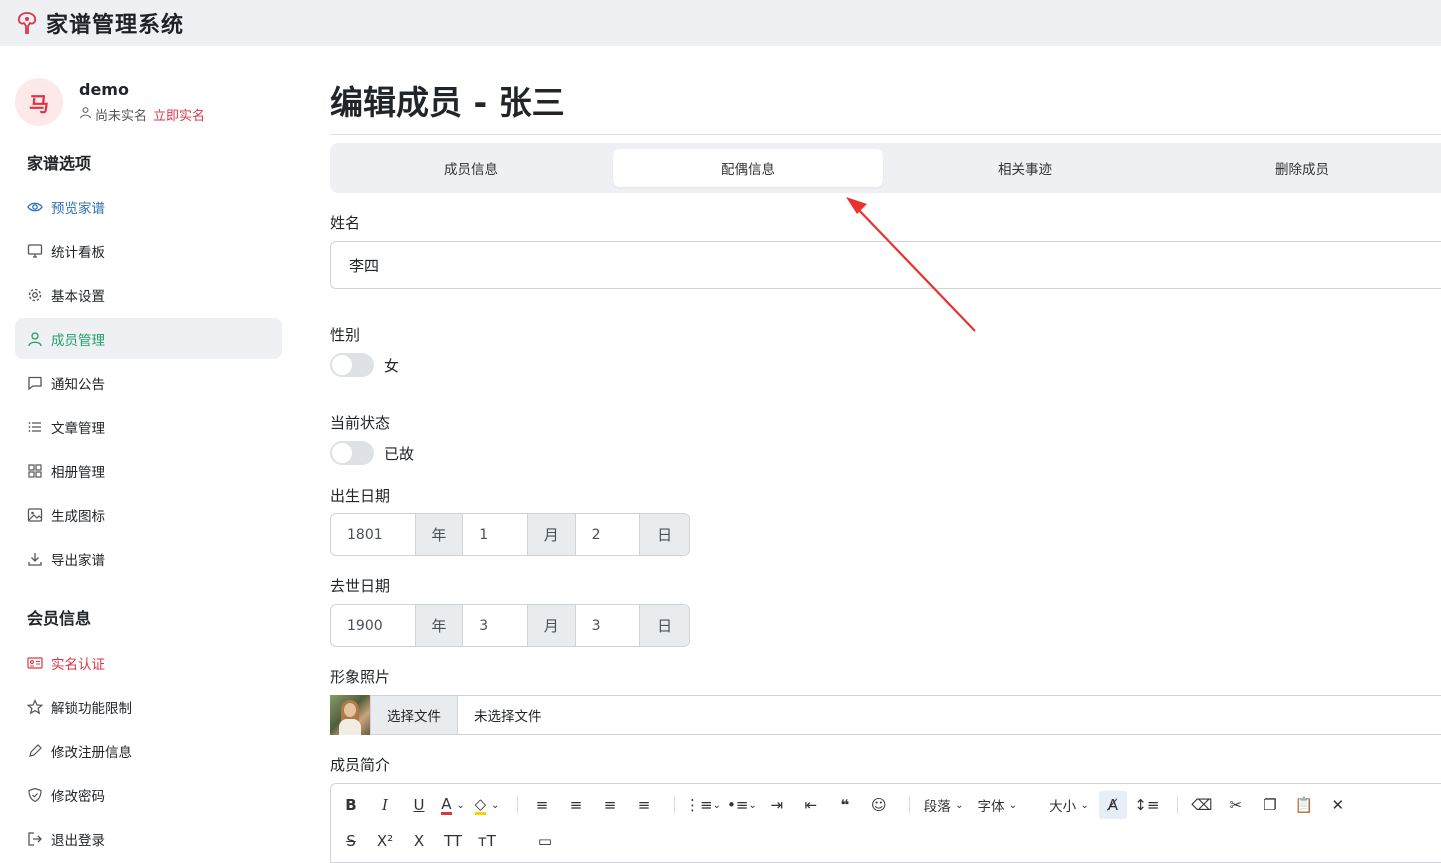  Describe the element at coordinates (399, 453) in the screenshot. I see `status-toggle-label: 已故` at that location.